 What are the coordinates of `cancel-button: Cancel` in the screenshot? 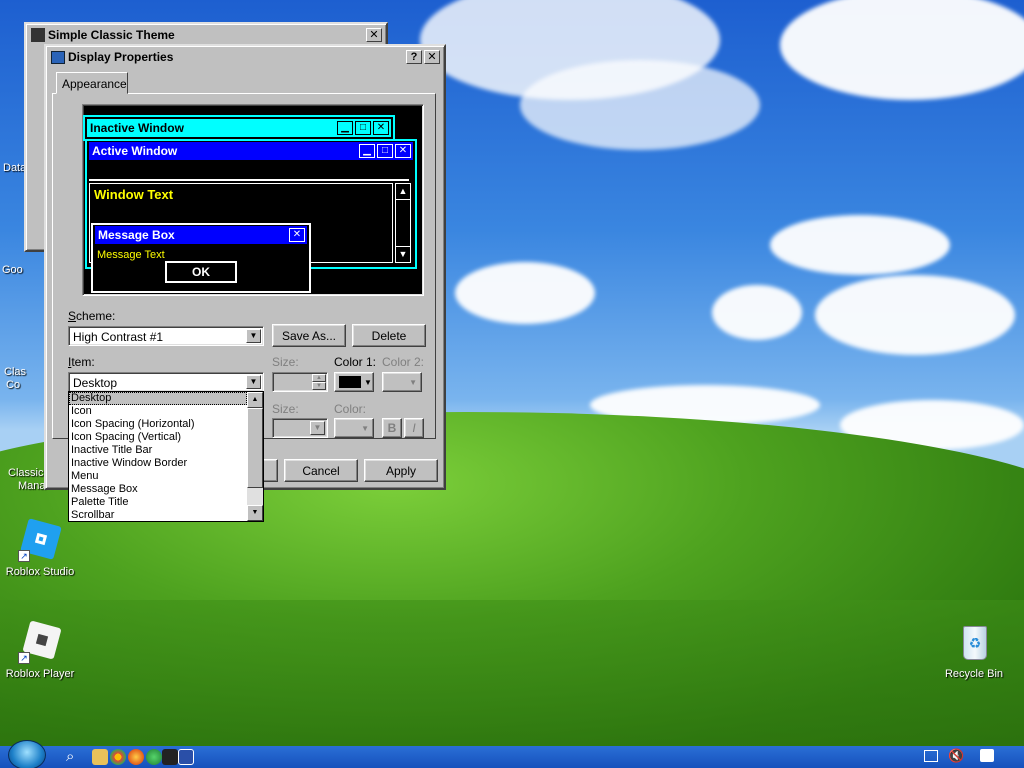 It's located at (321, 470).